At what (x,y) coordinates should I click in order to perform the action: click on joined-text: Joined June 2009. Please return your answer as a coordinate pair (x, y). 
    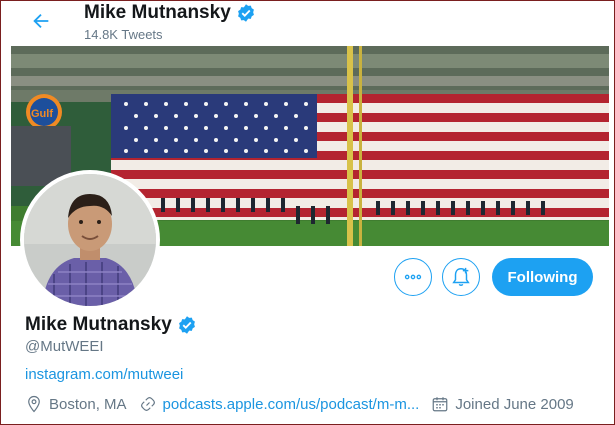
    Looking at the image, I should click on (514, 404).